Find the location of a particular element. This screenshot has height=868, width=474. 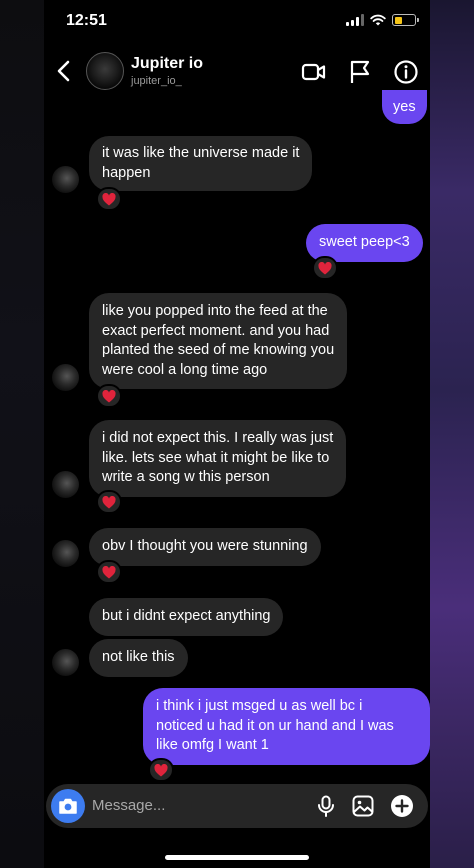

signal-icon is located at coordinates (355, 20).